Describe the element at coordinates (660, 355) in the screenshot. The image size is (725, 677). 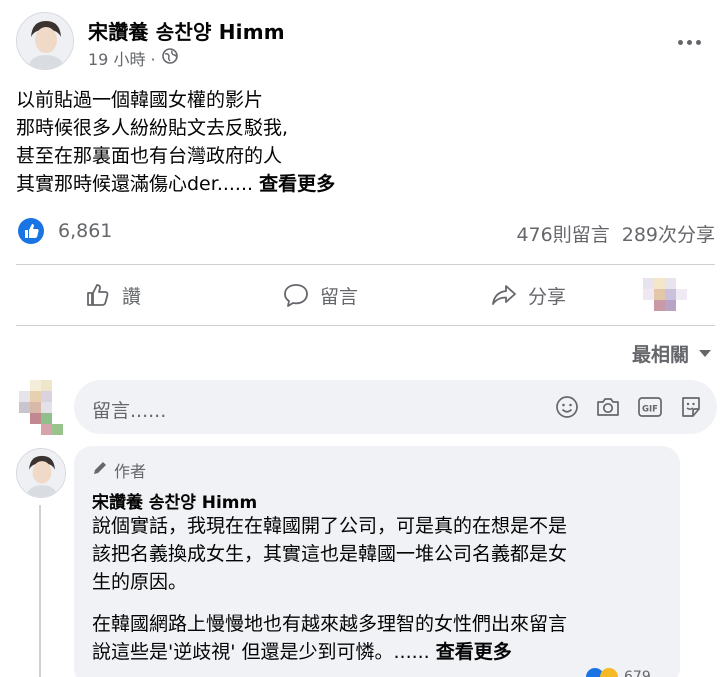
I see `sort-label: 最相關` at that location.